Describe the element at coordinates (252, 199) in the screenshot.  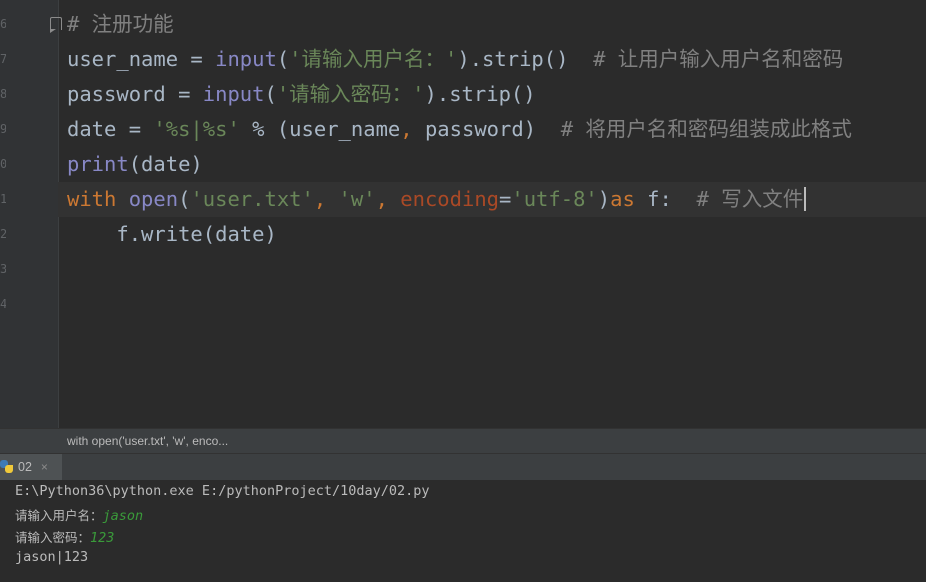
I see `code-token: 'user.txt'` at that location.